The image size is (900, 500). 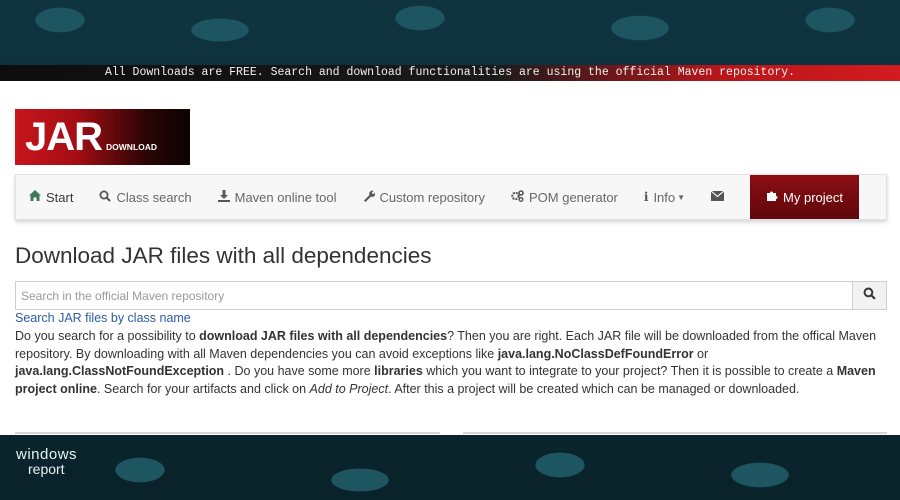 I want to click on highlight-download-jar: download JAR files with all dependencies, so click(x=323, y=336).